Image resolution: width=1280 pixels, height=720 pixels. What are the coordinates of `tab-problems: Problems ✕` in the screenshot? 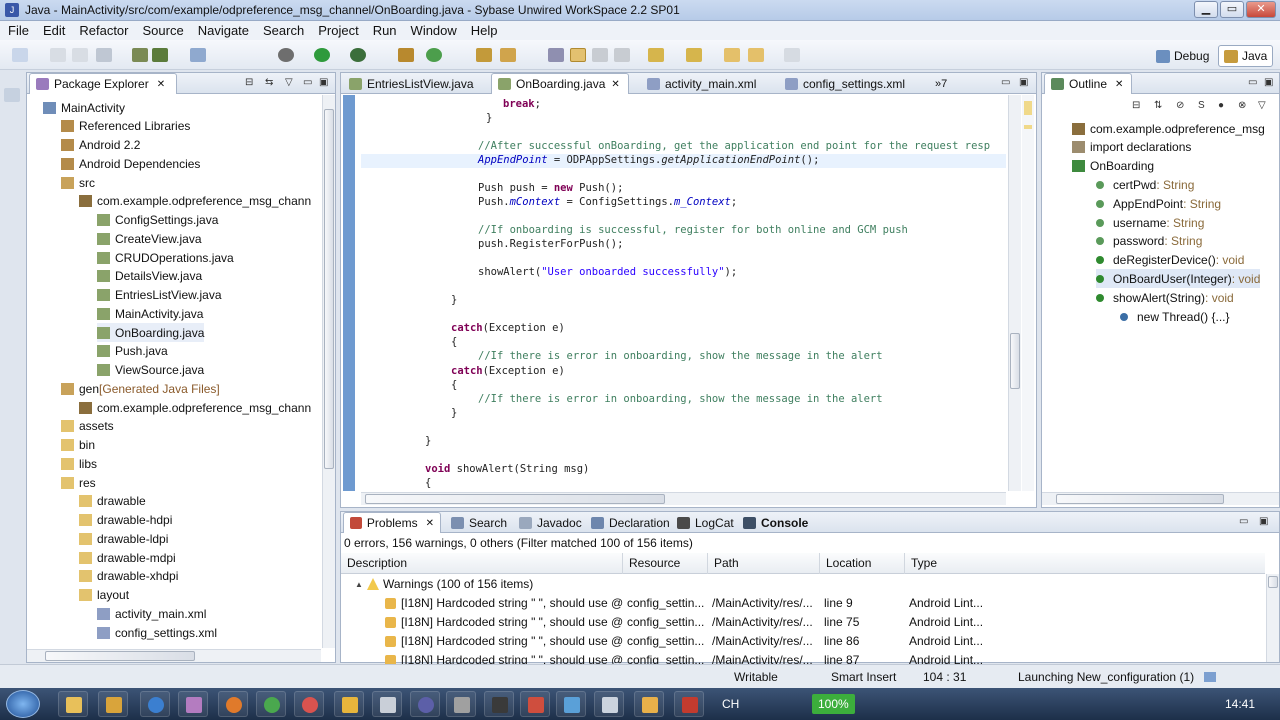 It's located at (392, 522).